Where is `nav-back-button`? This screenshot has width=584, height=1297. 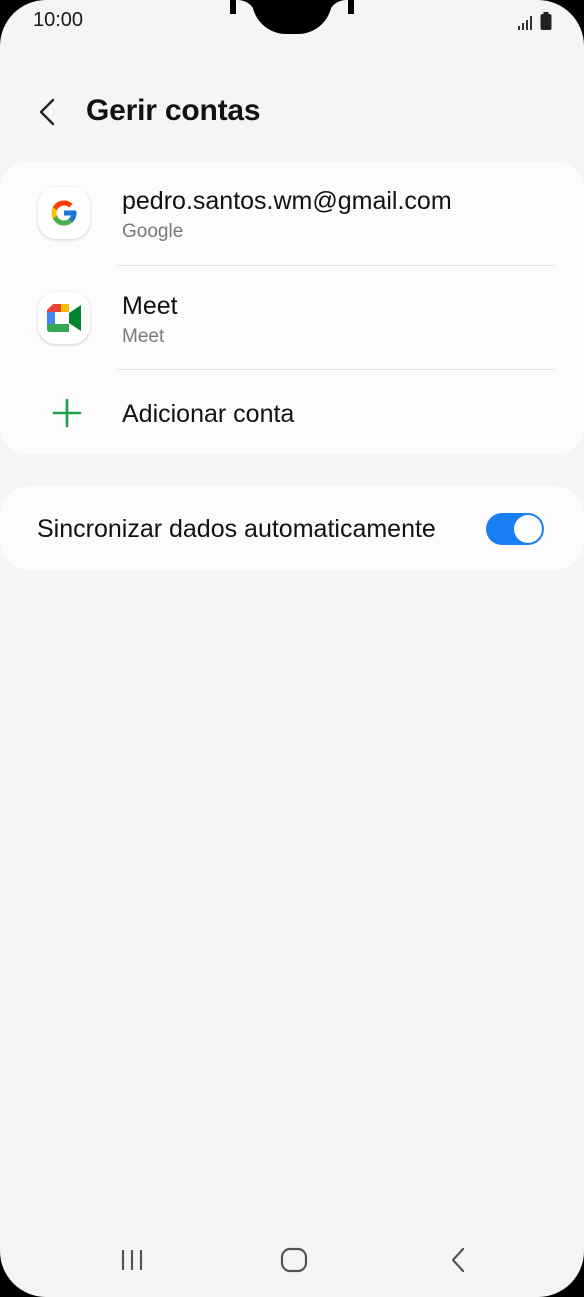
nav-back-button is located at coordinates (458, 1262).